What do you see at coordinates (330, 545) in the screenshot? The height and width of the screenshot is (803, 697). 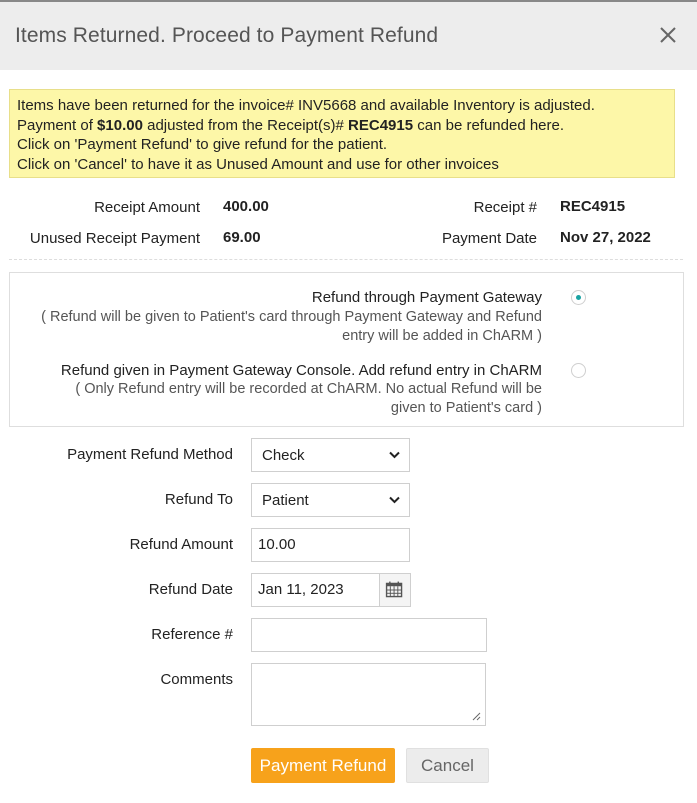 I see `refund-amount-input: 10.00` at bounding box center [330, 545].